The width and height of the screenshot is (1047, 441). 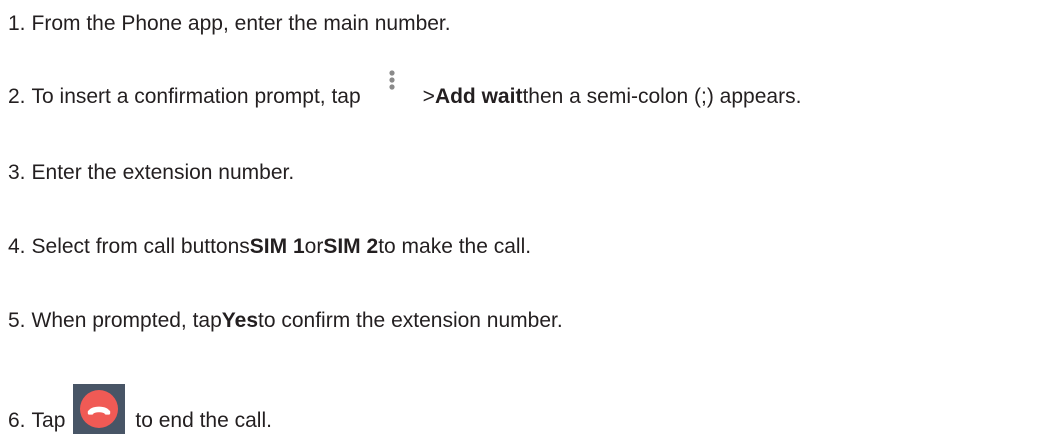 What do you see at coordinates (391, 87) in the screenshot?
I see `more-options-icon` at bounding box center [391, 87].